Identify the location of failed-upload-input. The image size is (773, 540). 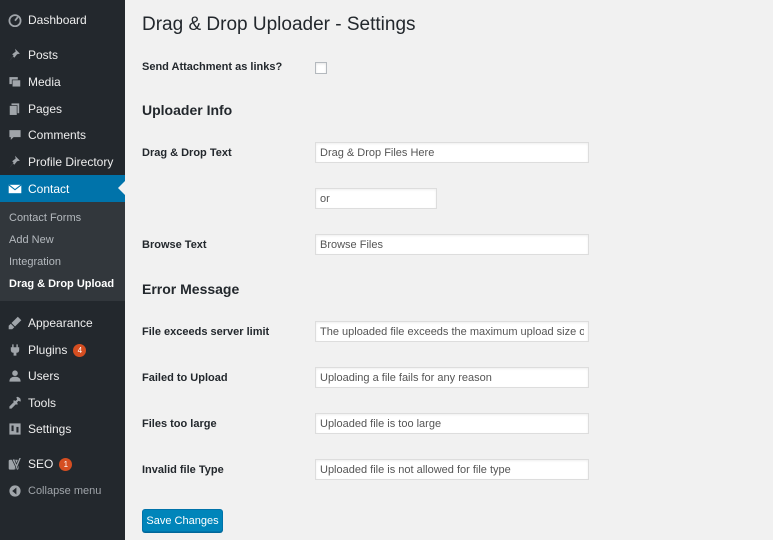
(452, 377).